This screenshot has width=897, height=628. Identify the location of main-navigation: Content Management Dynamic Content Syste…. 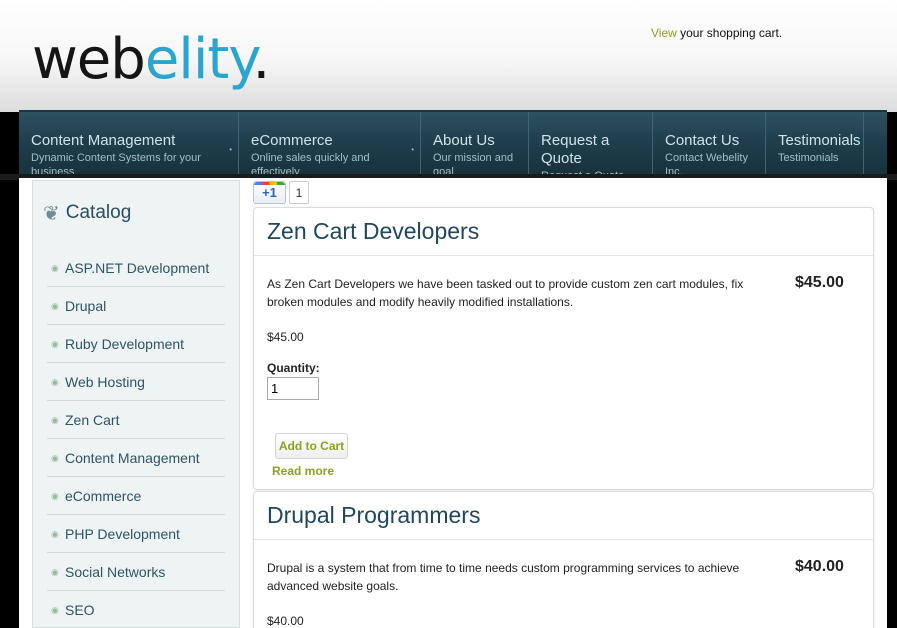
(453, 146).